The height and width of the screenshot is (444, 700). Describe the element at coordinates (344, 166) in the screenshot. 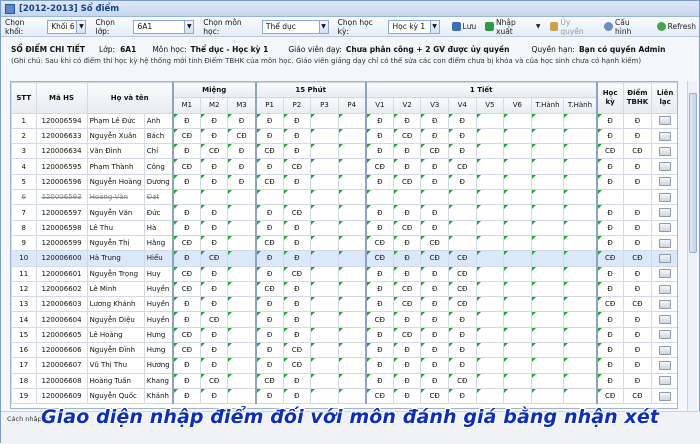

I see `table-row: 4 120006595 Phạm Thành Công CĐ Đ Đ Đ CĐ CĐ Đ Đ CĐ Đ Đ` at that location.